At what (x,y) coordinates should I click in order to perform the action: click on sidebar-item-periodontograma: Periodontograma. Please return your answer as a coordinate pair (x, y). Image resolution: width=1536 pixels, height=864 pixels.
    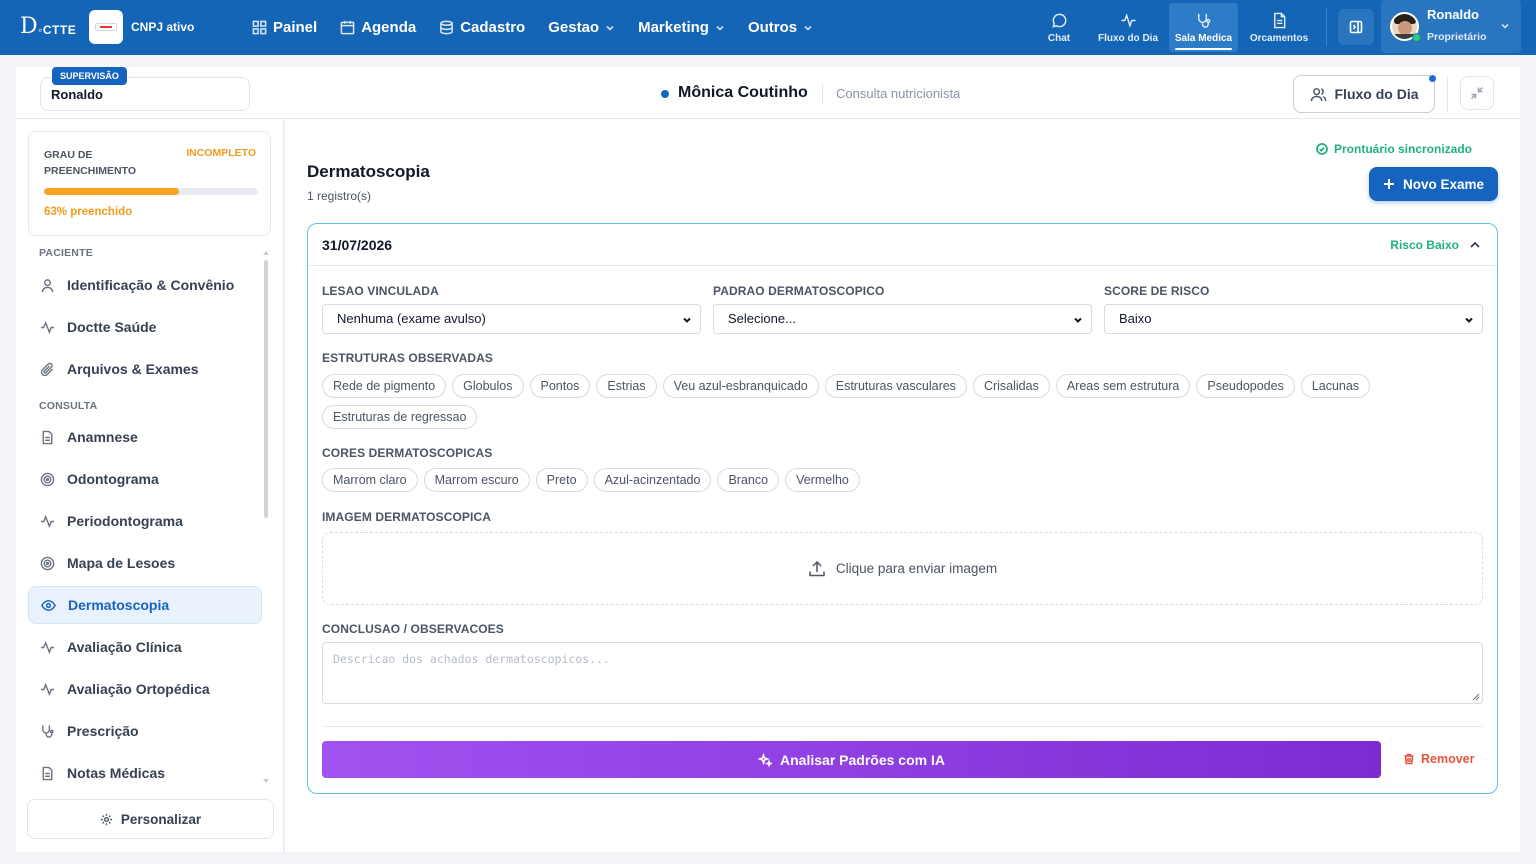
    Looking at the image, I should click on (145, 521).